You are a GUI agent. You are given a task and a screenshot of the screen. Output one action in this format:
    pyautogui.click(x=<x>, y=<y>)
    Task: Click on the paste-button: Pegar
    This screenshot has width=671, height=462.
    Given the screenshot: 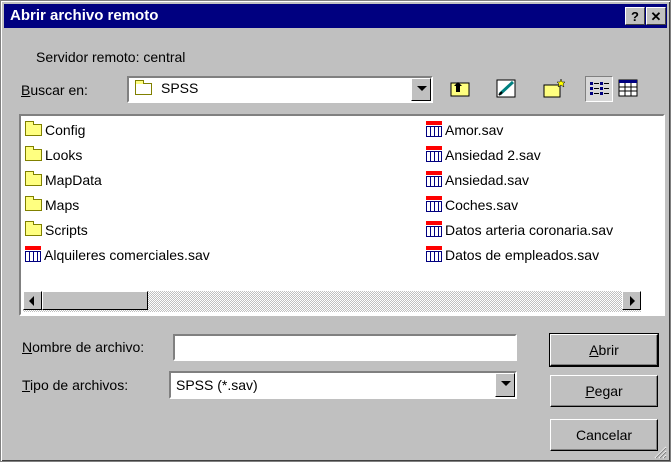 What is the action you would take?
    pyautogui.click(x=604, y=391)
    